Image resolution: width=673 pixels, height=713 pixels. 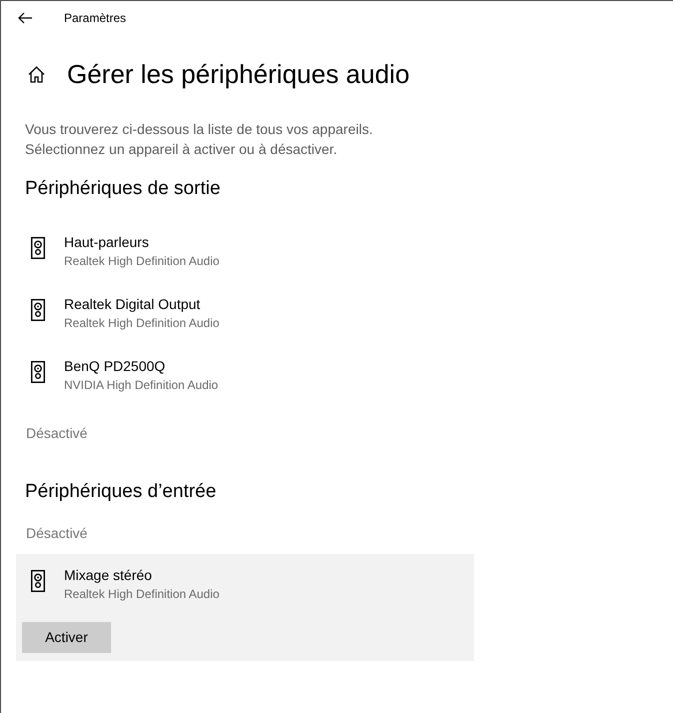 I want to click on device-name: Realtek Digital Output, so click(x=132, y=304).